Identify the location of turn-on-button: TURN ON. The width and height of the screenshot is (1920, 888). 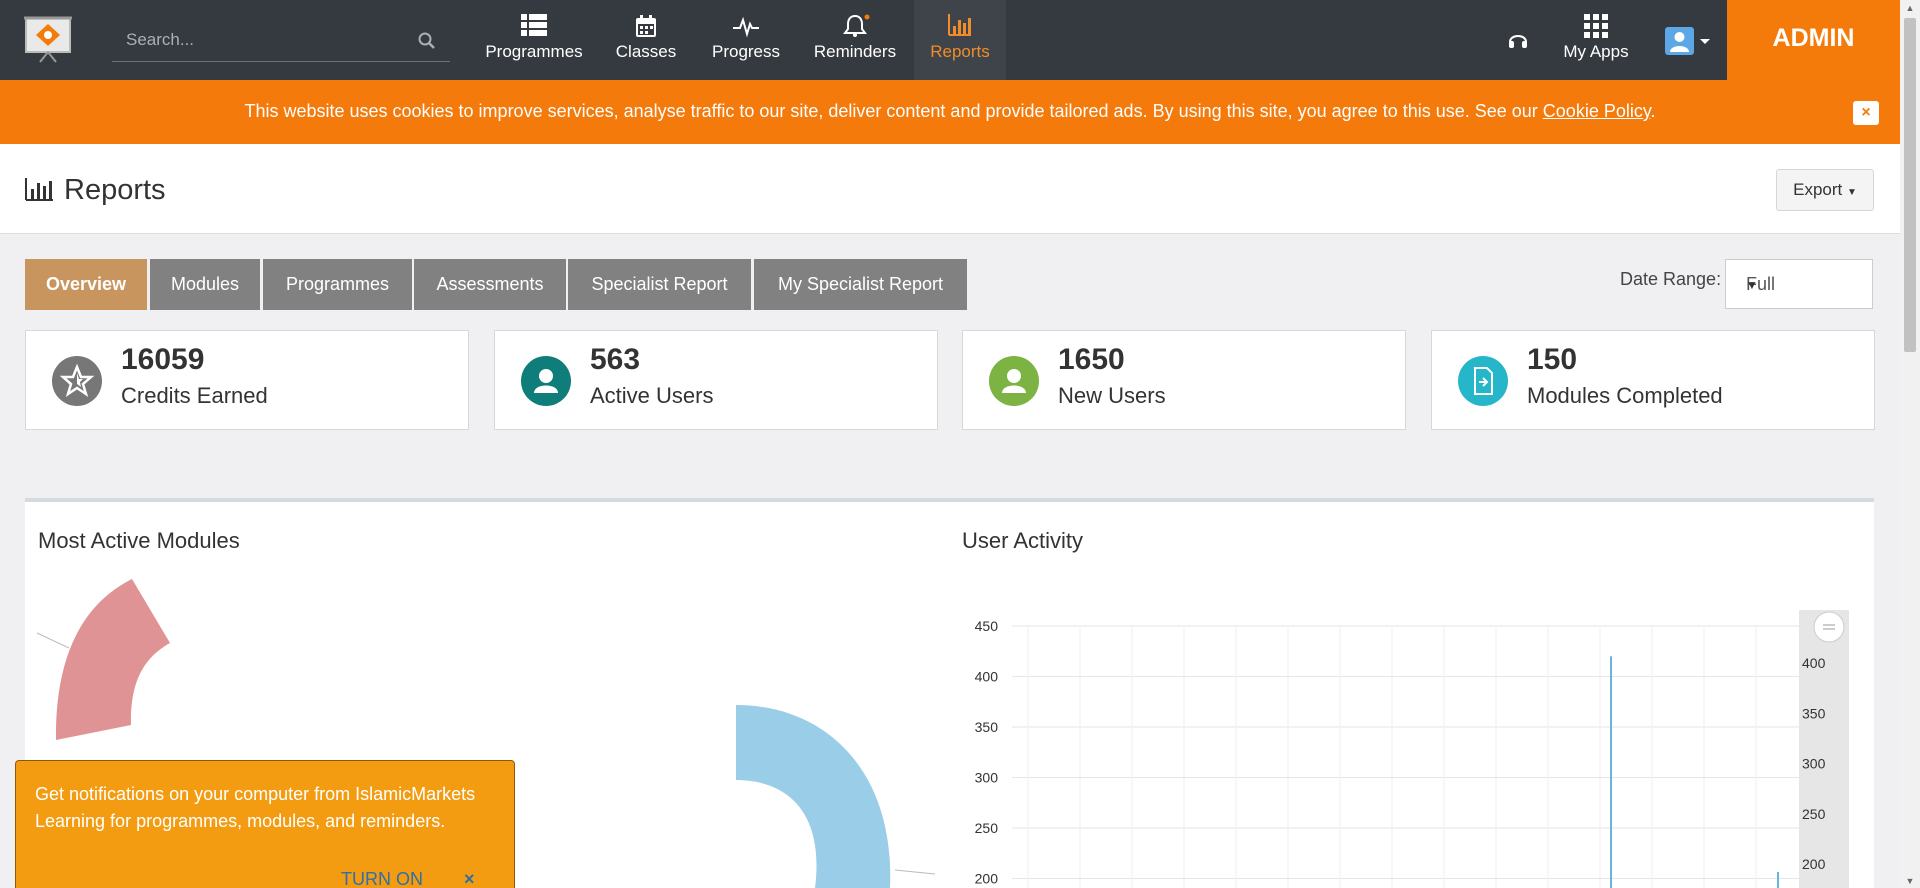
(382, 878).